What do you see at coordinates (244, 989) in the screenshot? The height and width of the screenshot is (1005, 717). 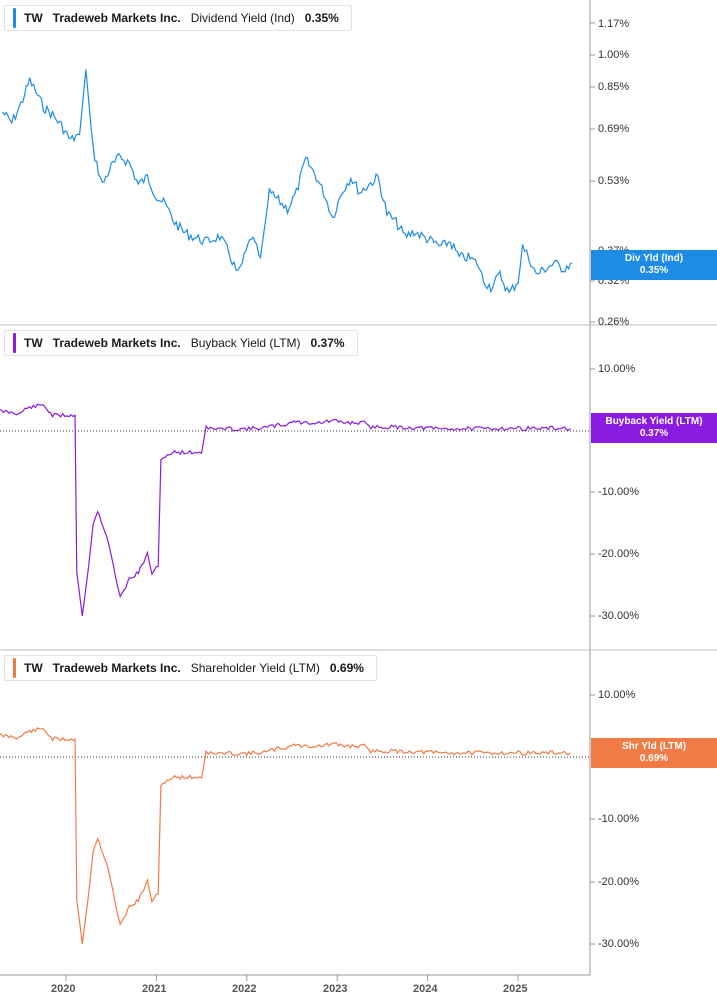 I see `x-tick-label: 2022` at bounding box center [244, 989].